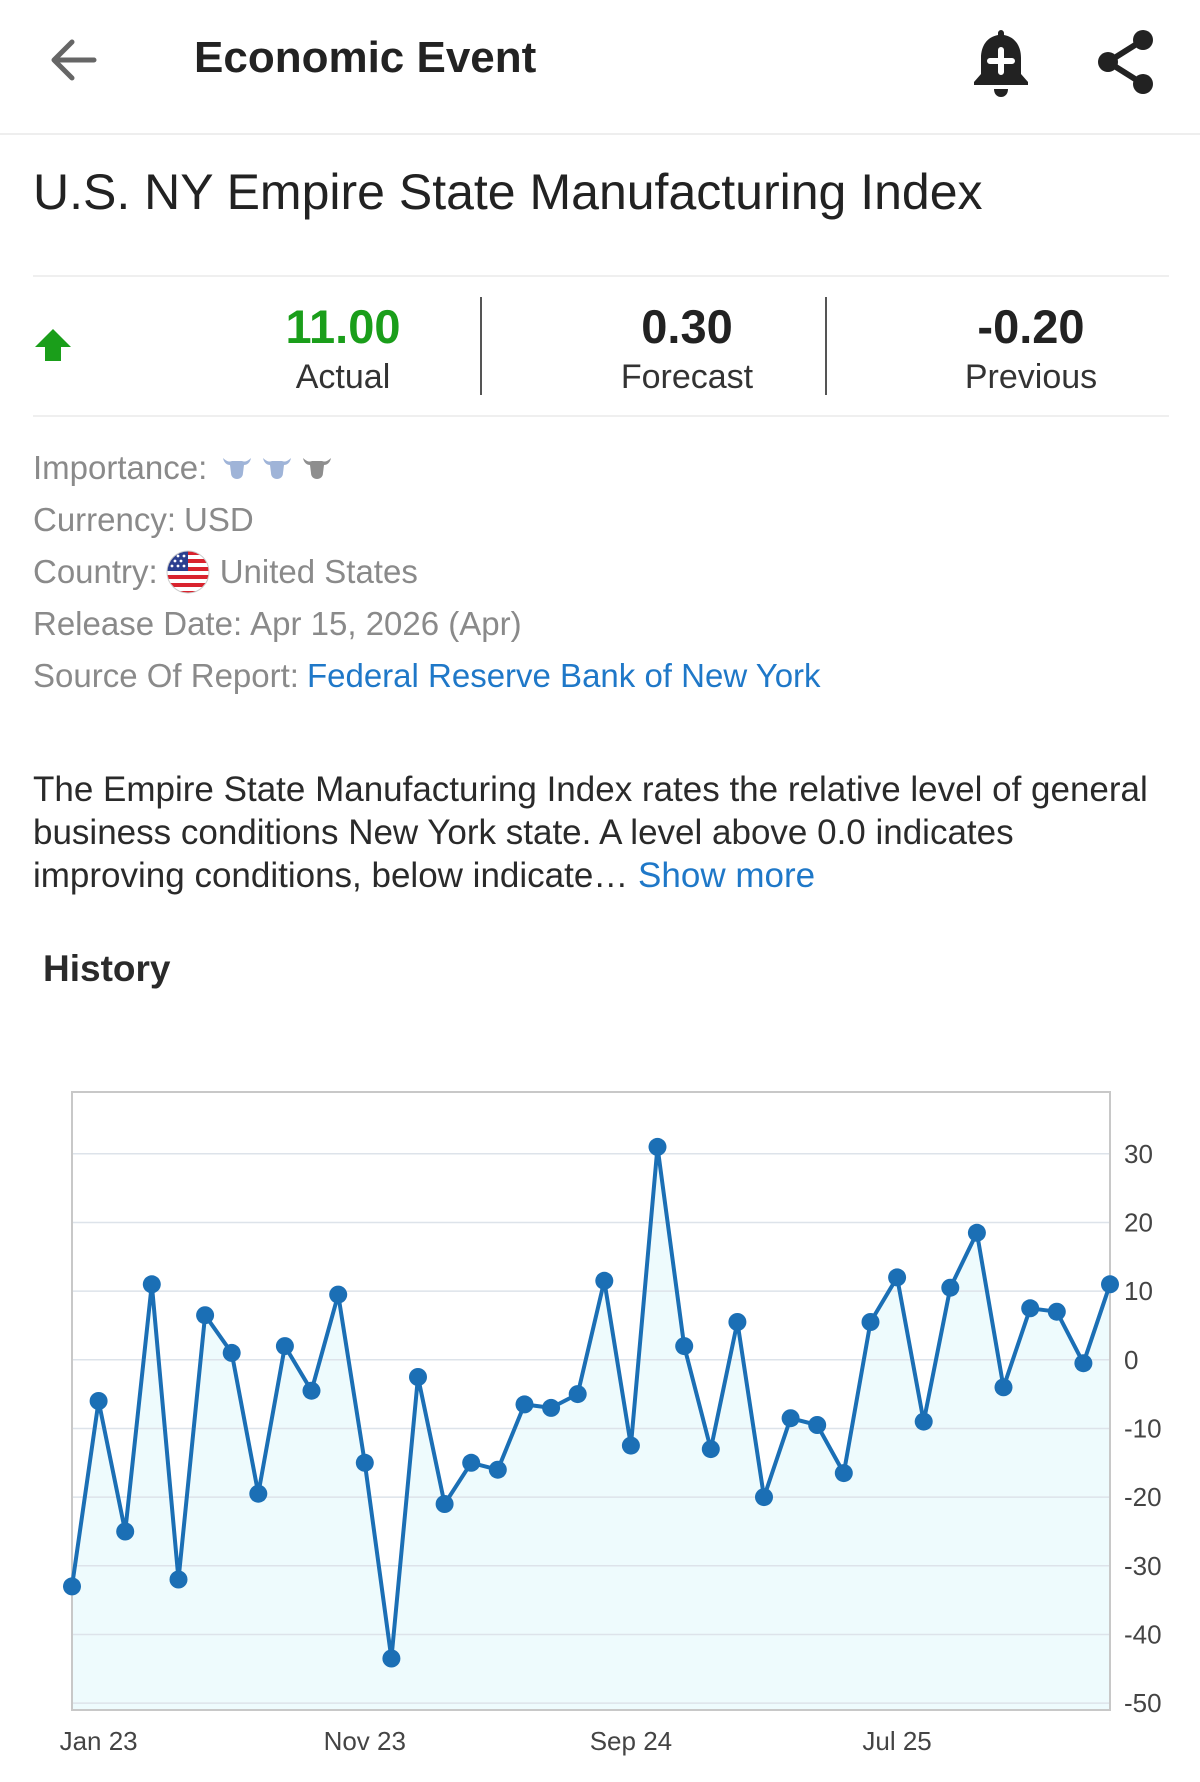 The image size is (1200, 1782). Describe the element at coordinates (343, 377) in the screenshot. I see `actual-label: Actual` at that location.